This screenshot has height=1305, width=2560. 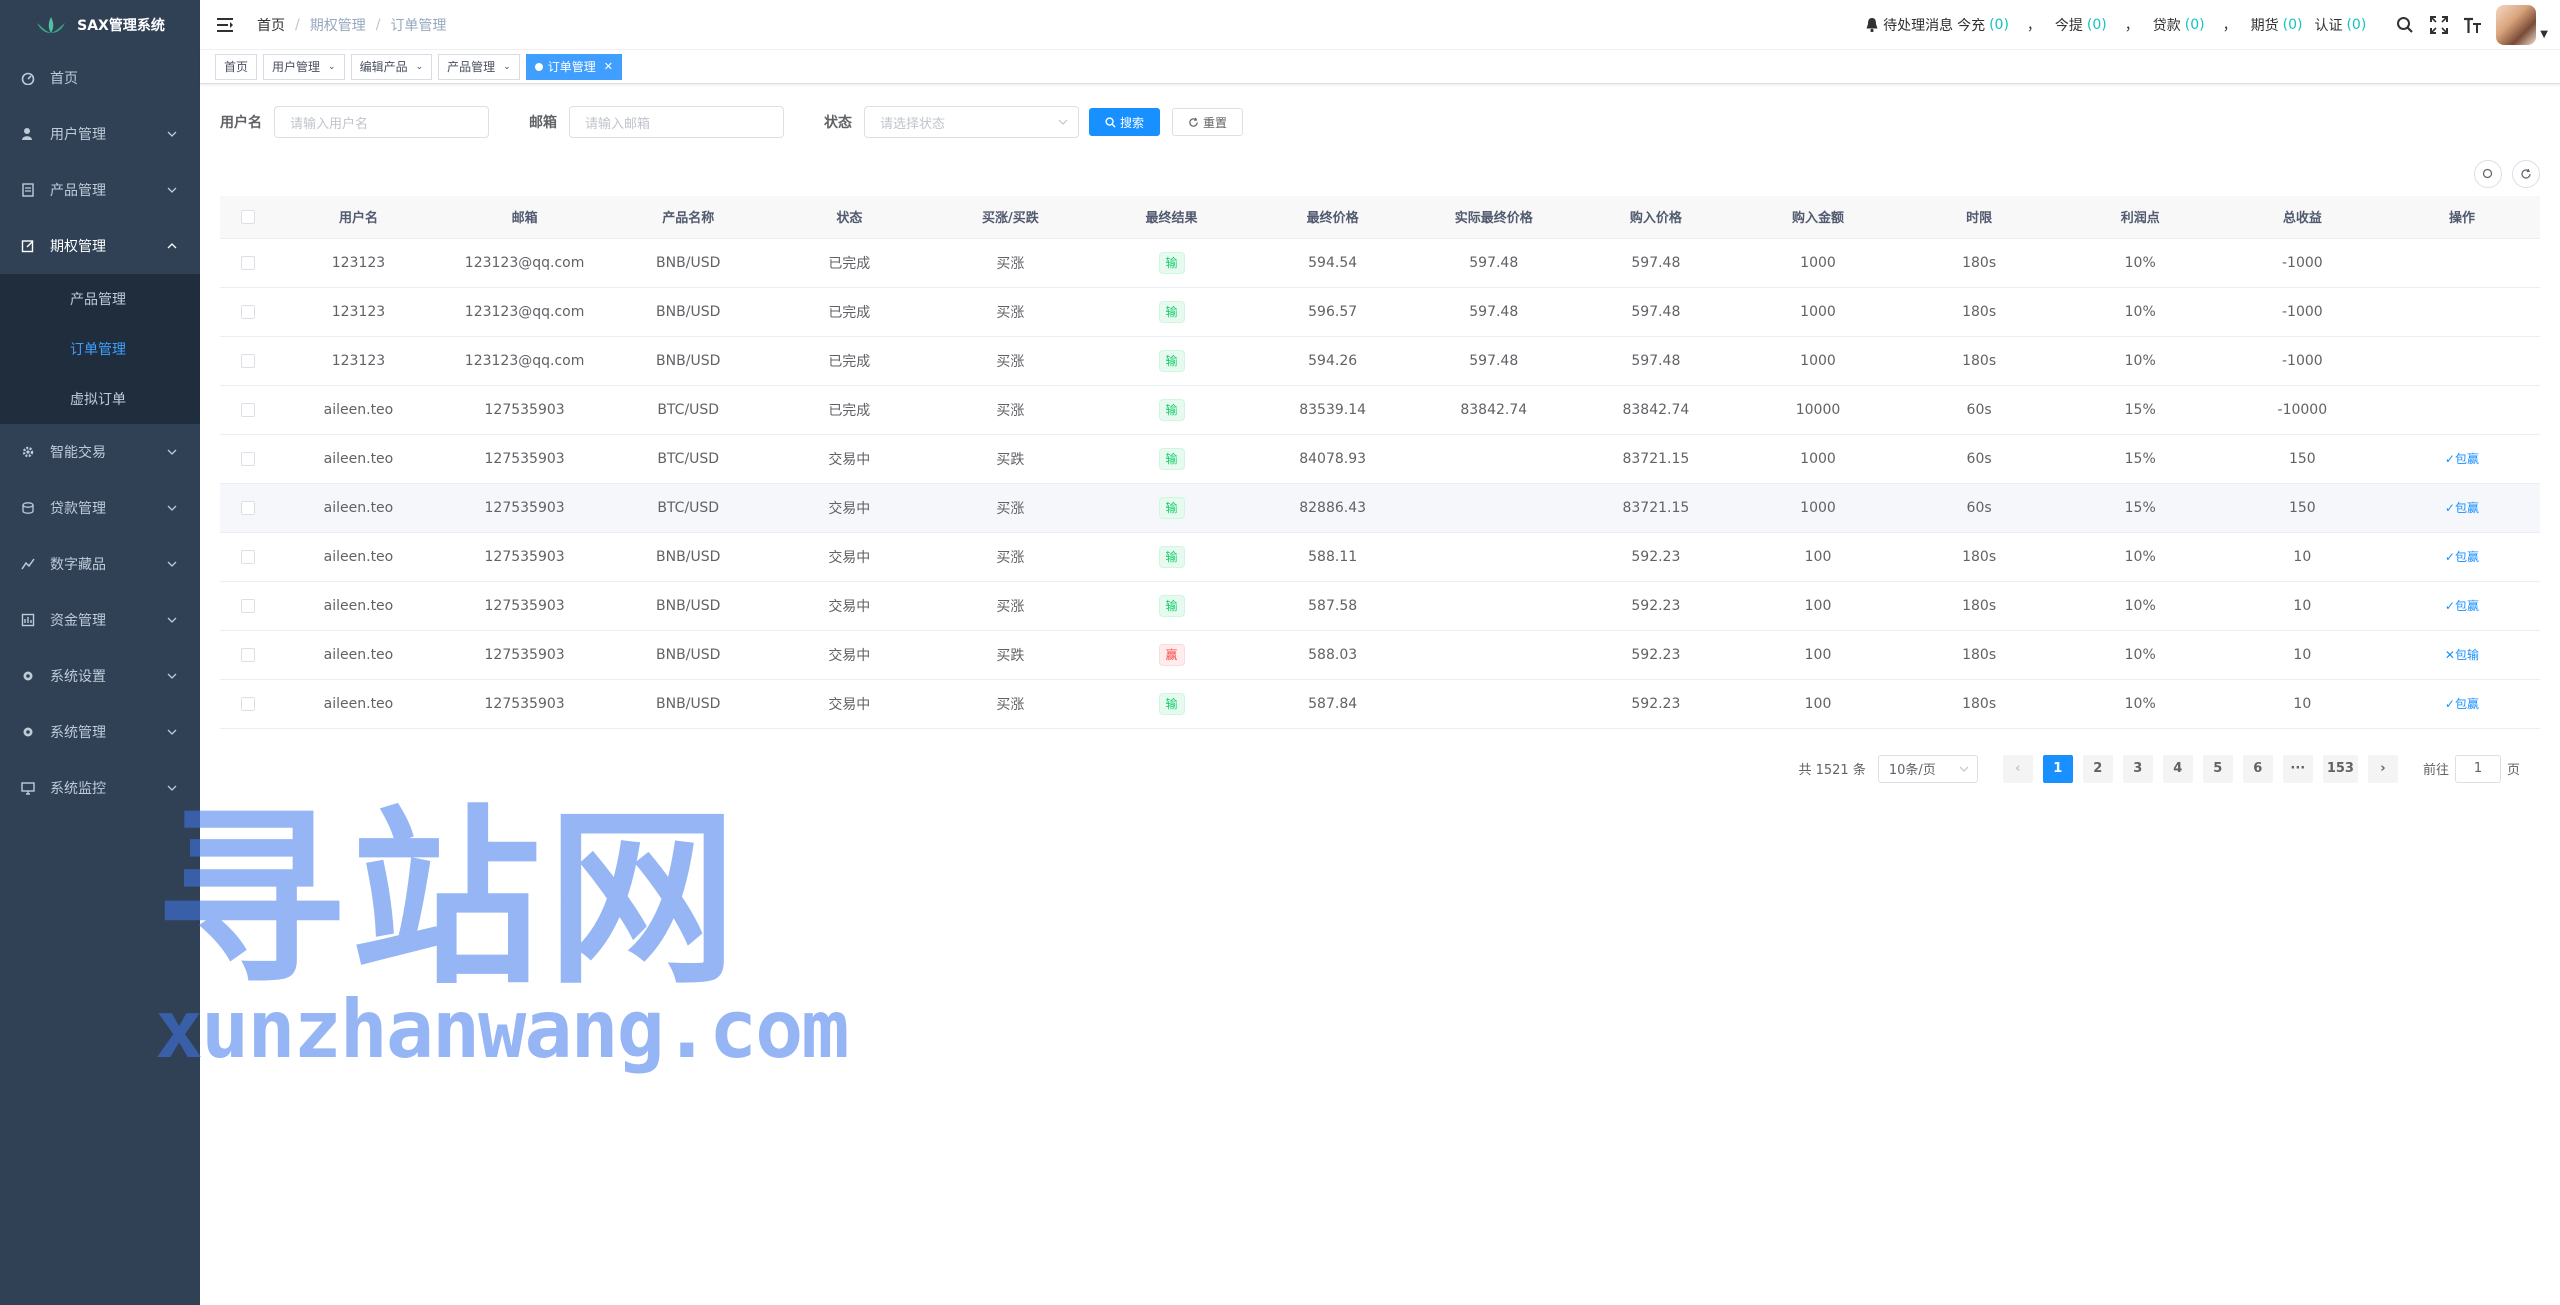 I want to click on recharge-count: (0), so click(x=1999, y=25).